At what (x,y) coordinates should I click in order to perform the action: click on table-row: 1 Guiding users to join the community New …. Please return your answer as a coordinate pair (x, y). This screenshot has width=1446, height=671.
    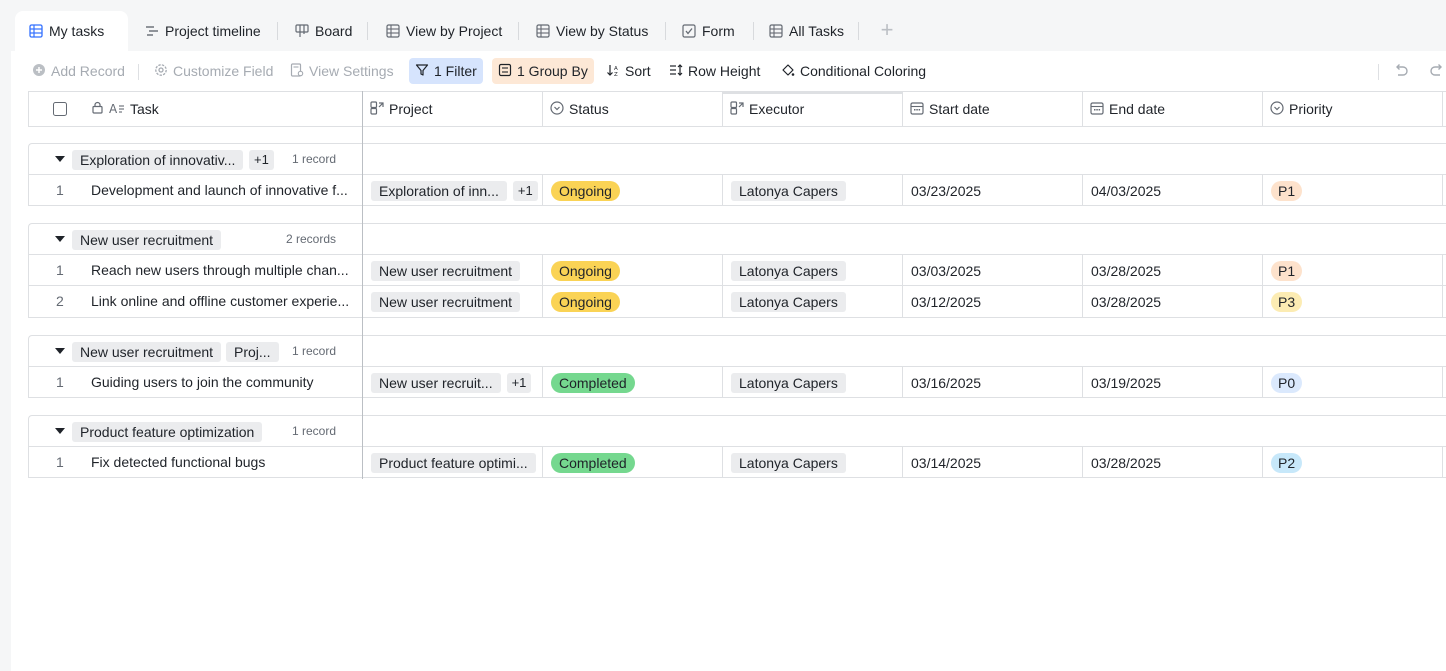
    Looking at the image, I should click on (737, 382).